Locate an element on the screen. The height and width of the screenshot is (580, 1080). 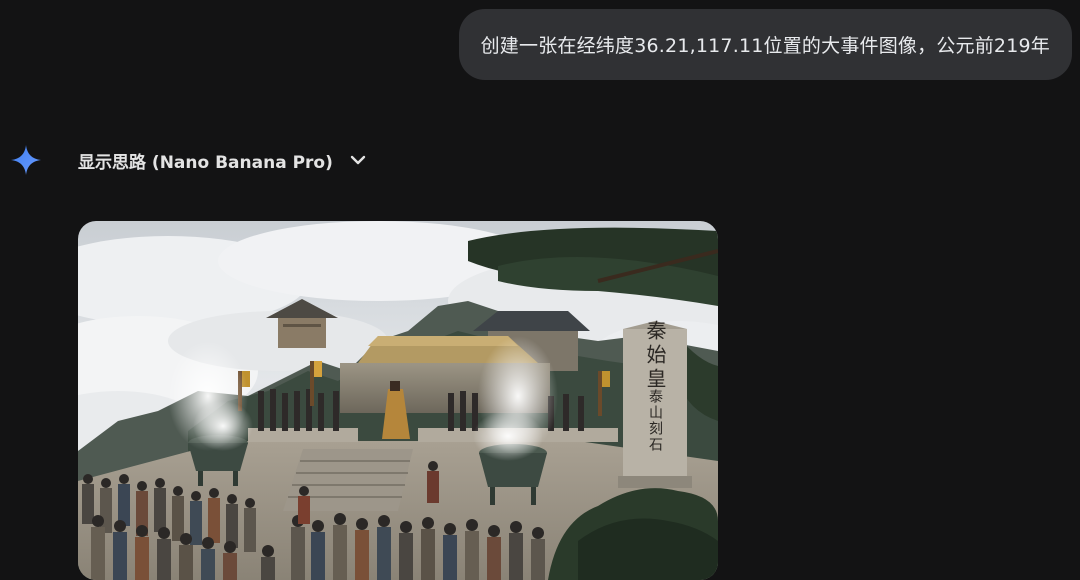
show-thinking-toggle: 显示思路 (Nano Banana Pro) is located at coordinates (223, 160).